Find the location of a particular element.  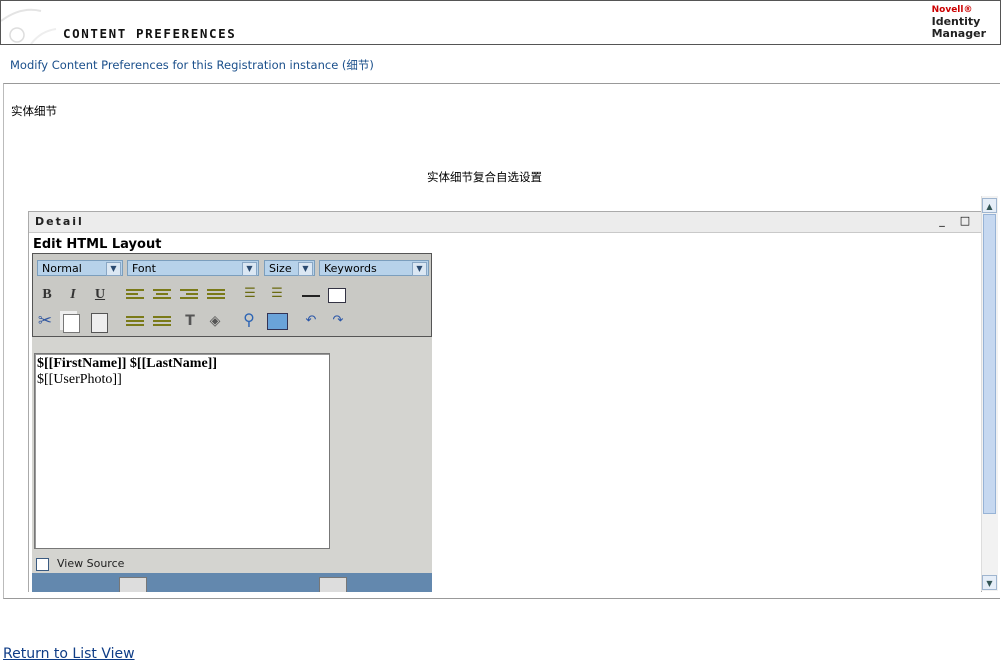

text-color-icon: T is located at coordinates (190, 321).